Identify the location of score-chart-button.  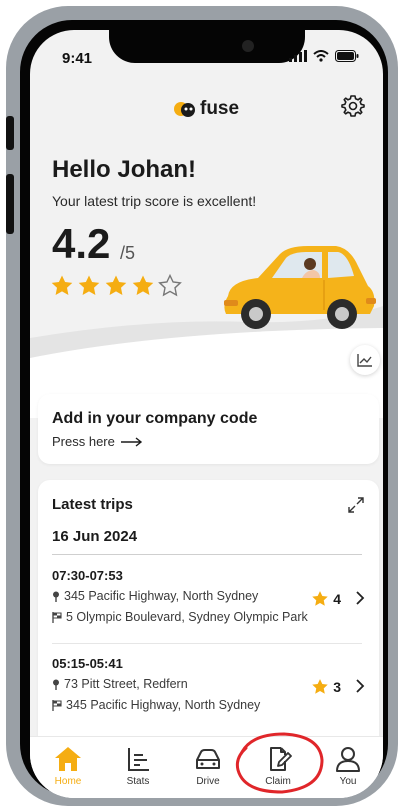
(365, 360).